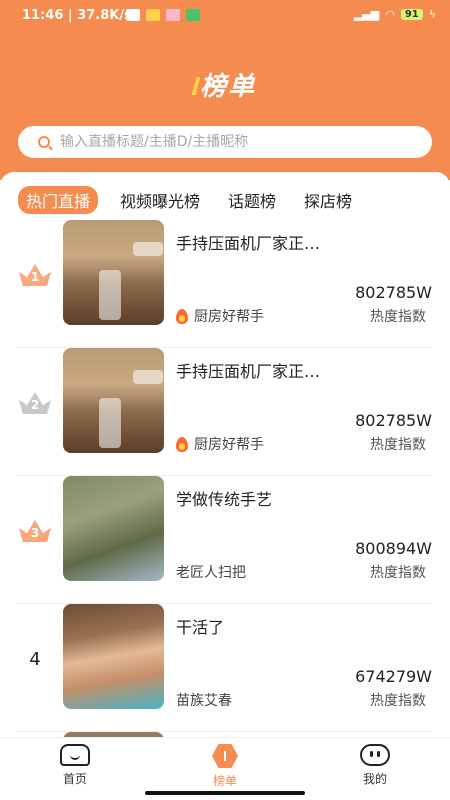  Describe the element at coordinates (411, 14) in the screenshot. I see `battery-icon: 91` at that location.